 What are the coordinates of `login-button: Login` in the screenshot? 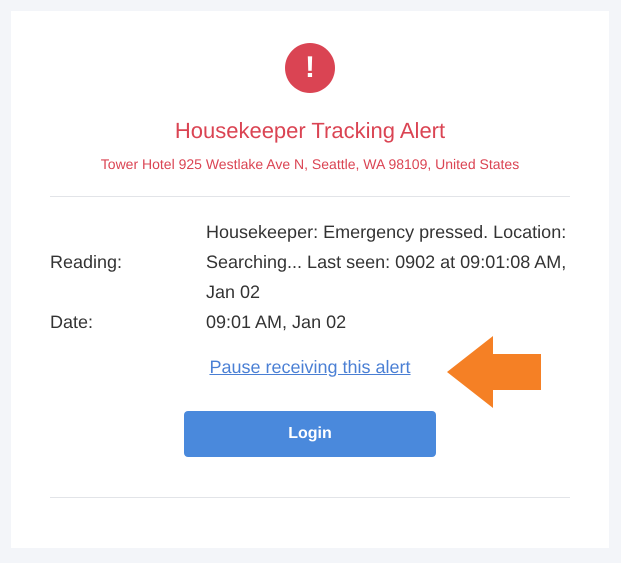 It's located at (310, 434).